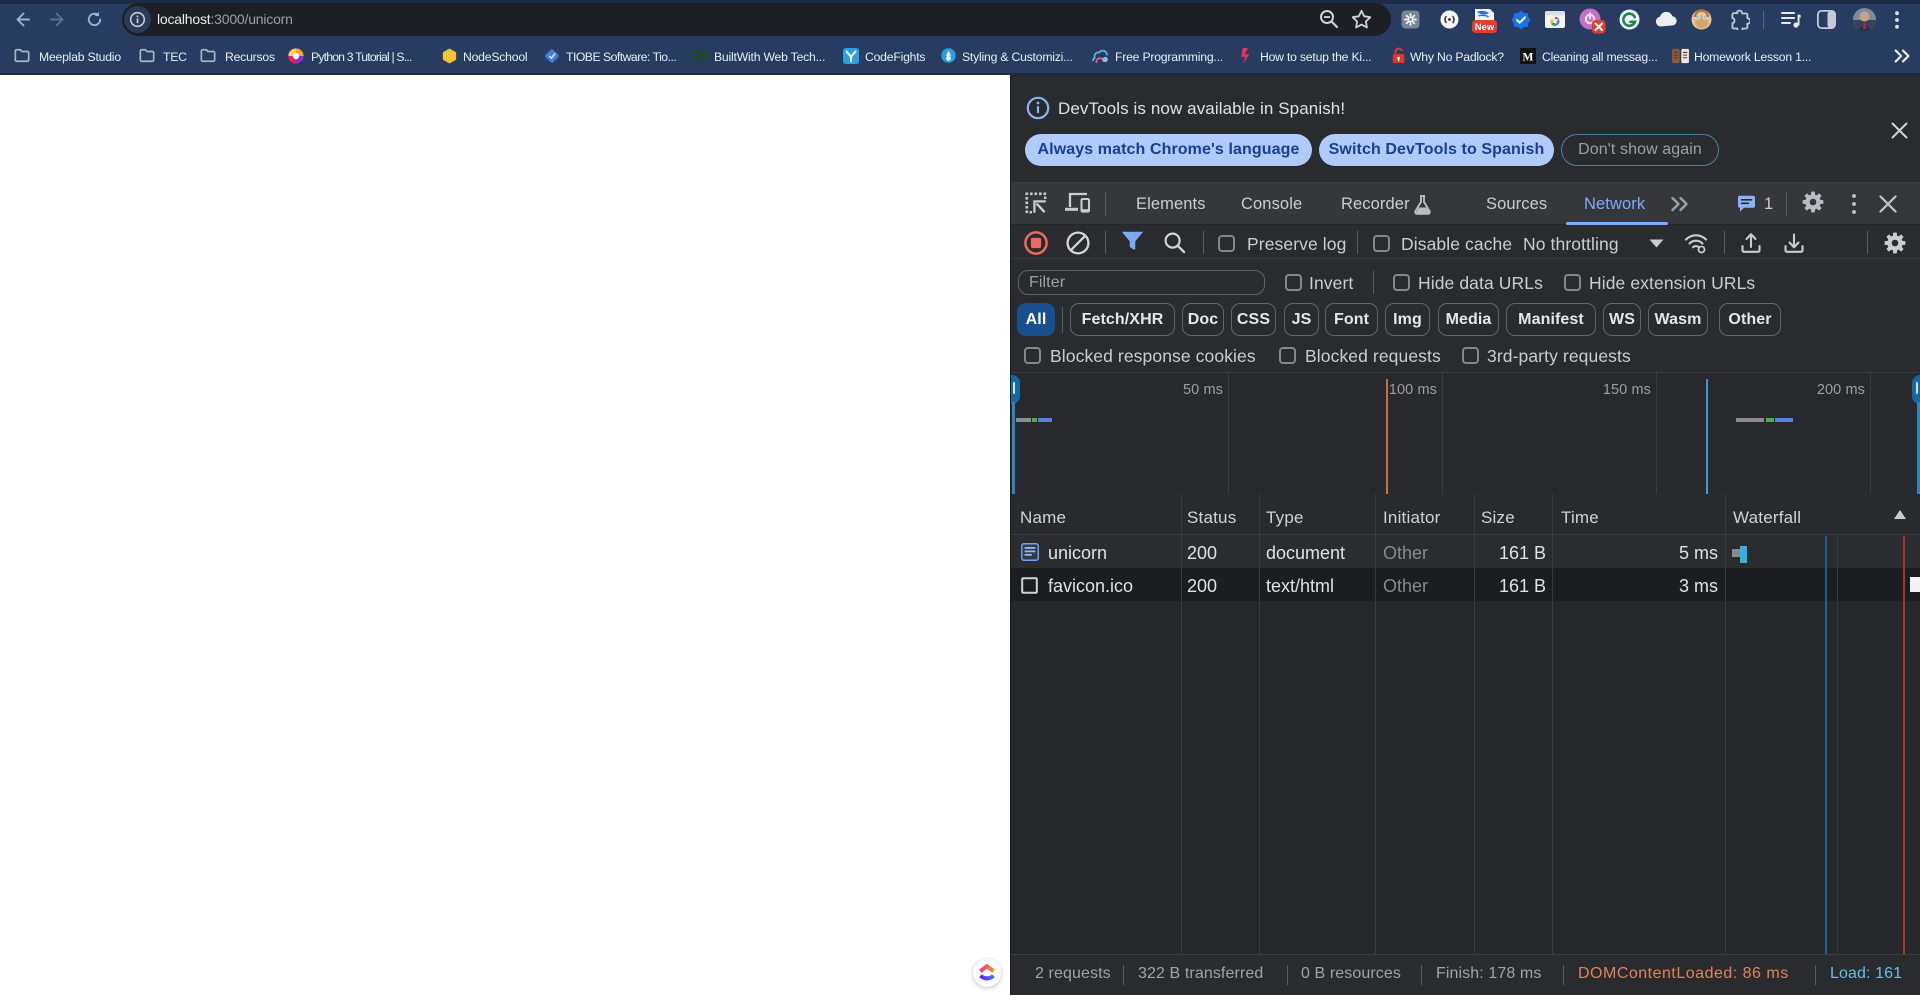  What do you see at coordinates (1528, 57) in the screenshot?
I see `svg-text: M` at bounding box center [1528, 57].